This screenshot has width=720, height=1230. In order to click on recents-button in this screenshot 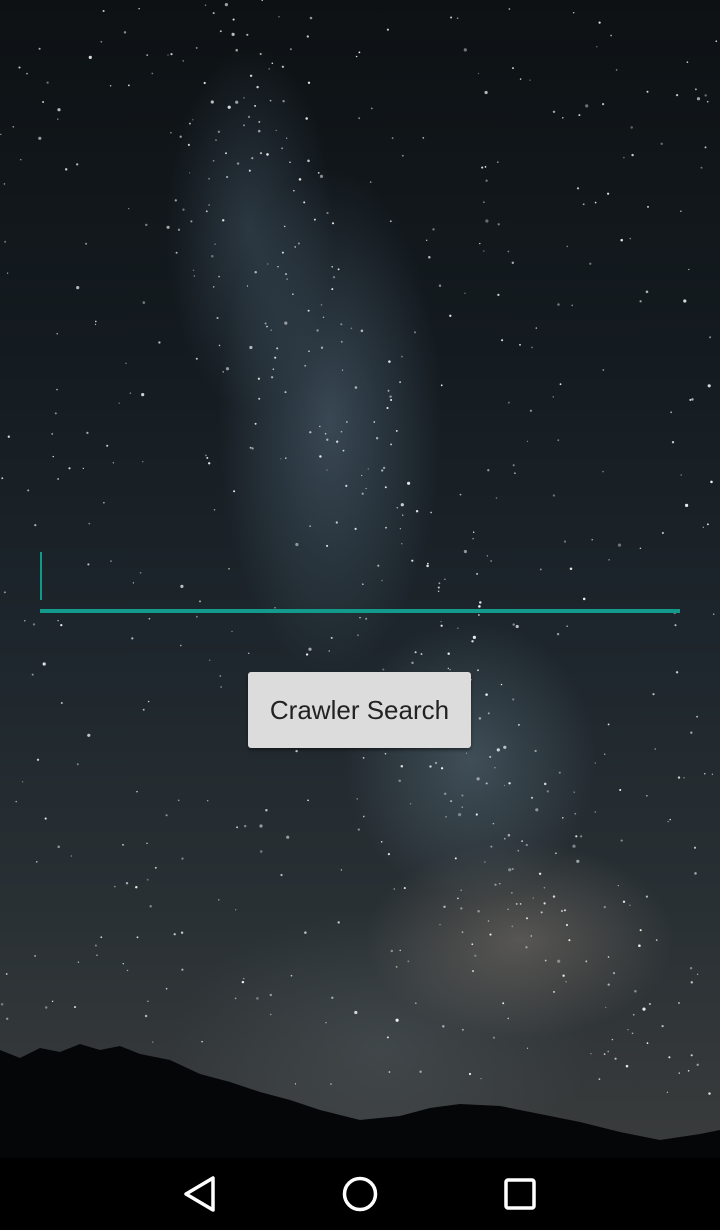, I will do `click(520, 1194)`.